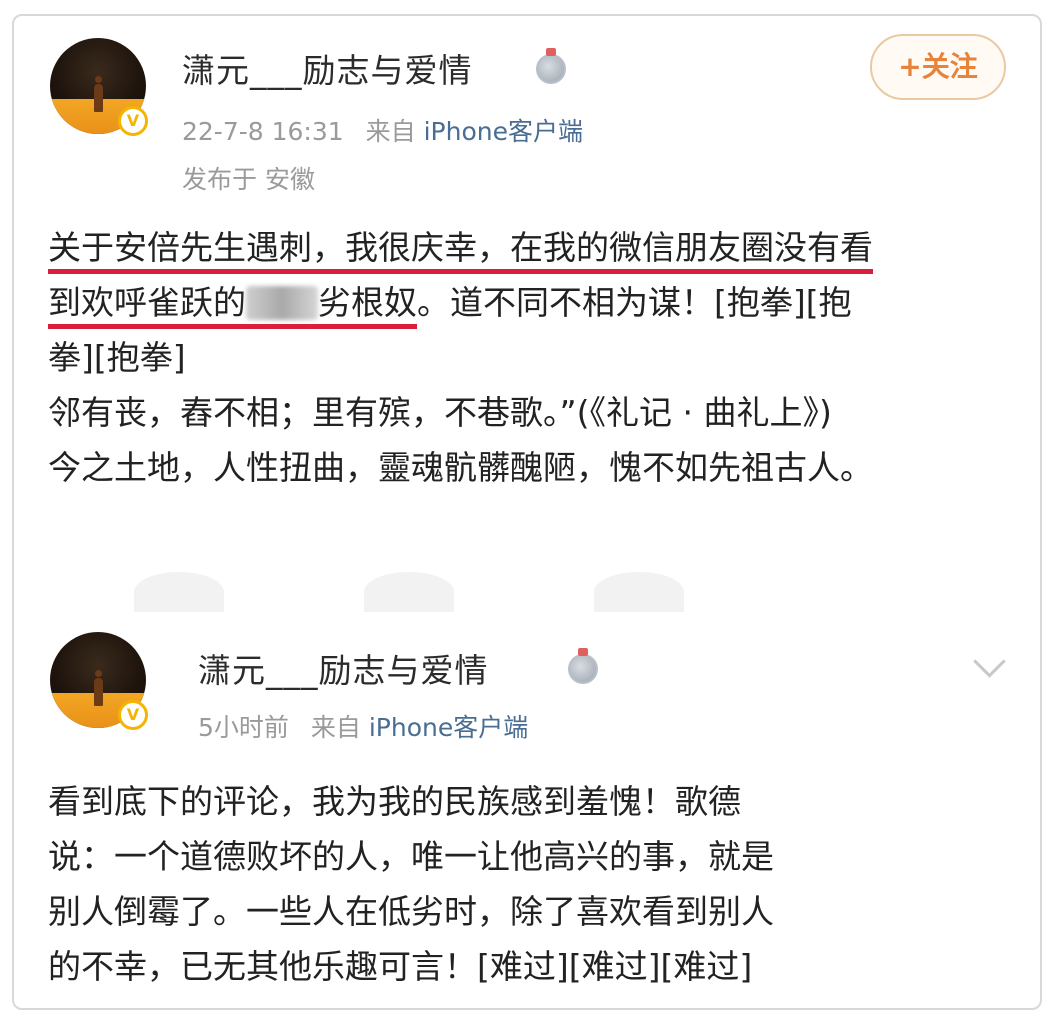  Describe the element at coordinates (460, 467) in the screenshot. I see `body-text: 今之土地，人性扭曲，靈魂骯髒醜陋，愧不如先祖古人。` at that location.